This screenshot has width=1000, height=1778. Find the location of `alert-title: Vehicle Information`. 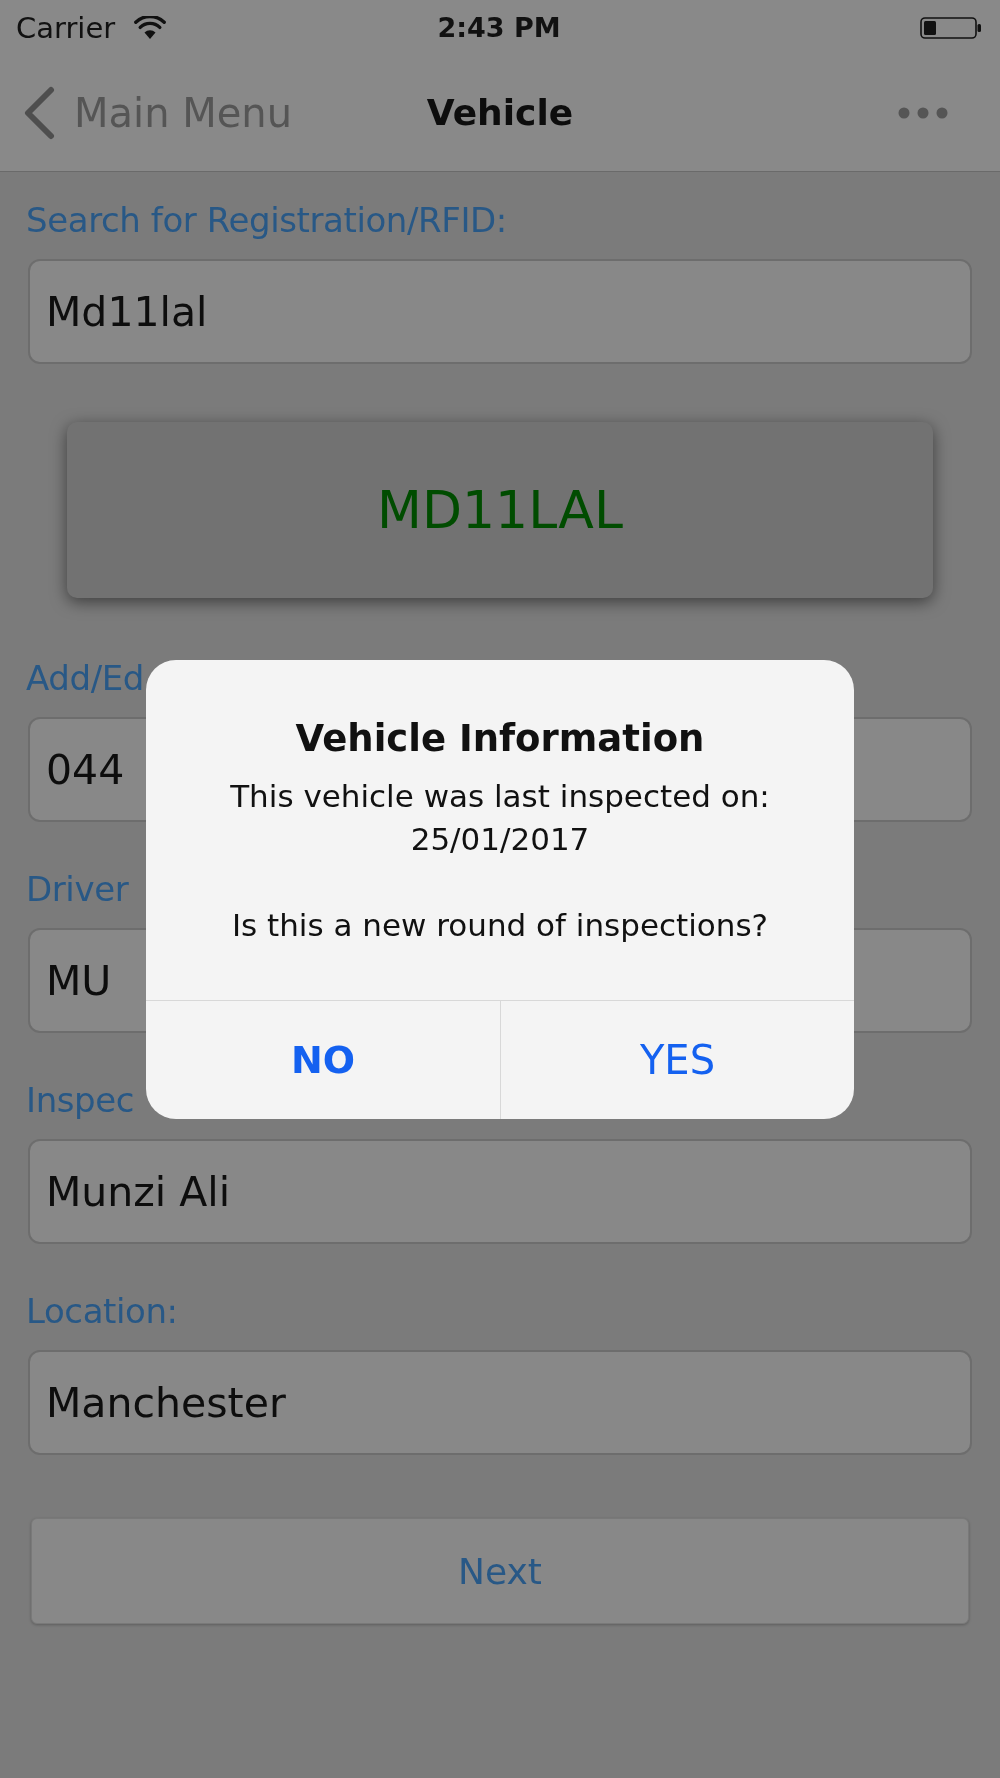

alert-title: Vehicle Information is located at coordinates (500, 739).